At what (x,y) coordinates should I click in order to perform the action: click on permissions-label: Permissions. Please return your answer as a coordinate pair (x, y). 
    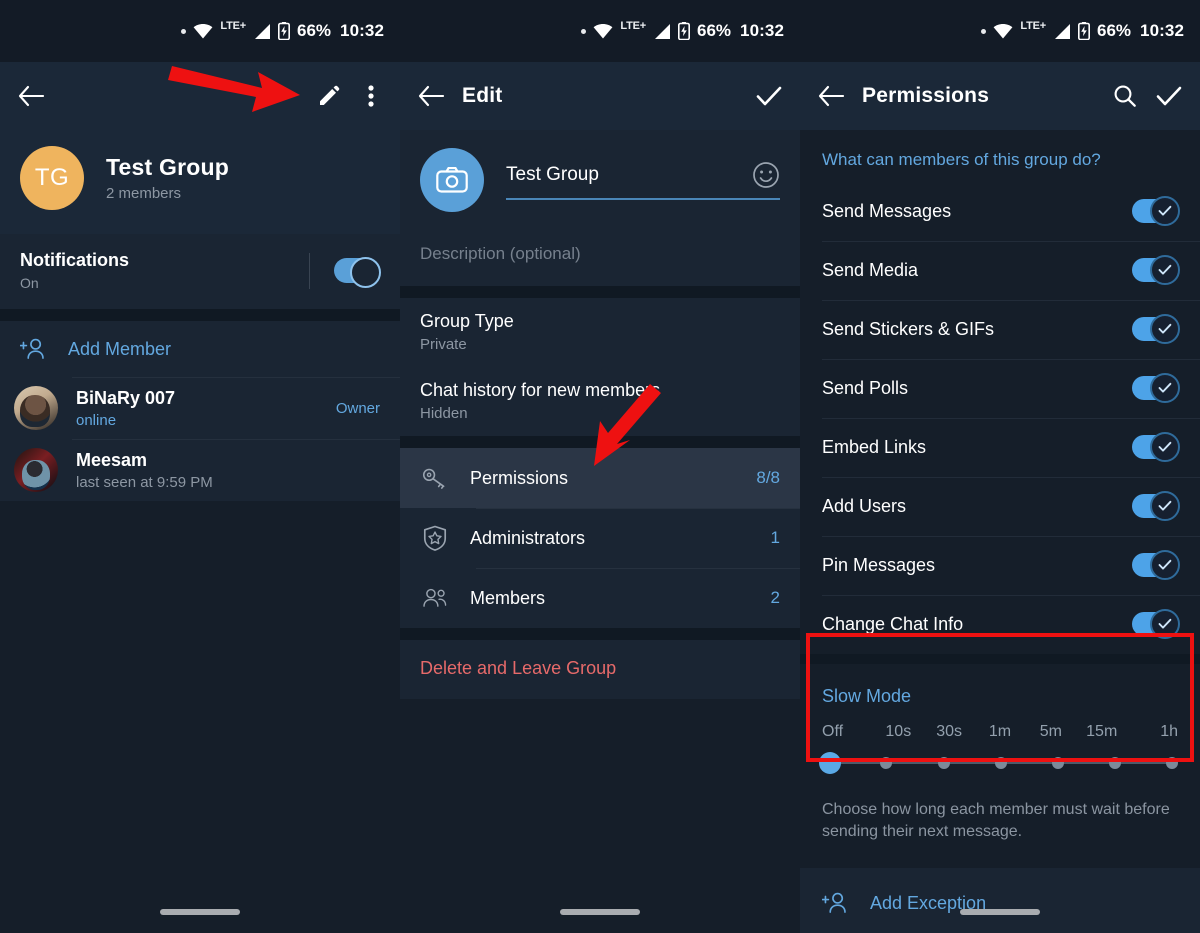
    Looking at the image, I should click on (519, 477).